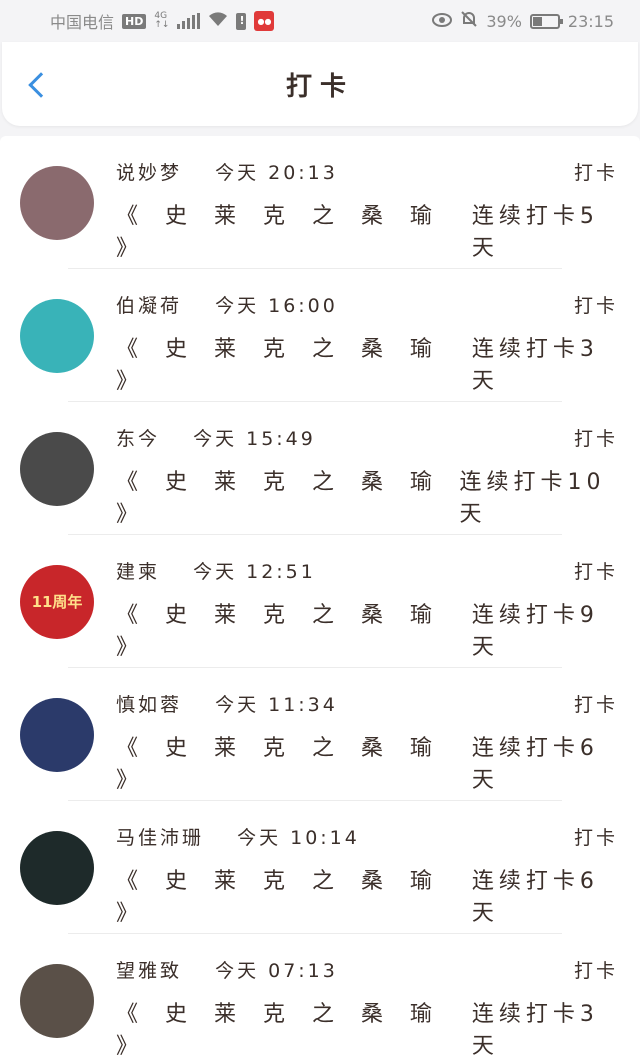 The image size is (640, 1060). Describe the element at coordinates (149, 705) in the screenshot. I see `user-name: 慎如蓉` at that location.